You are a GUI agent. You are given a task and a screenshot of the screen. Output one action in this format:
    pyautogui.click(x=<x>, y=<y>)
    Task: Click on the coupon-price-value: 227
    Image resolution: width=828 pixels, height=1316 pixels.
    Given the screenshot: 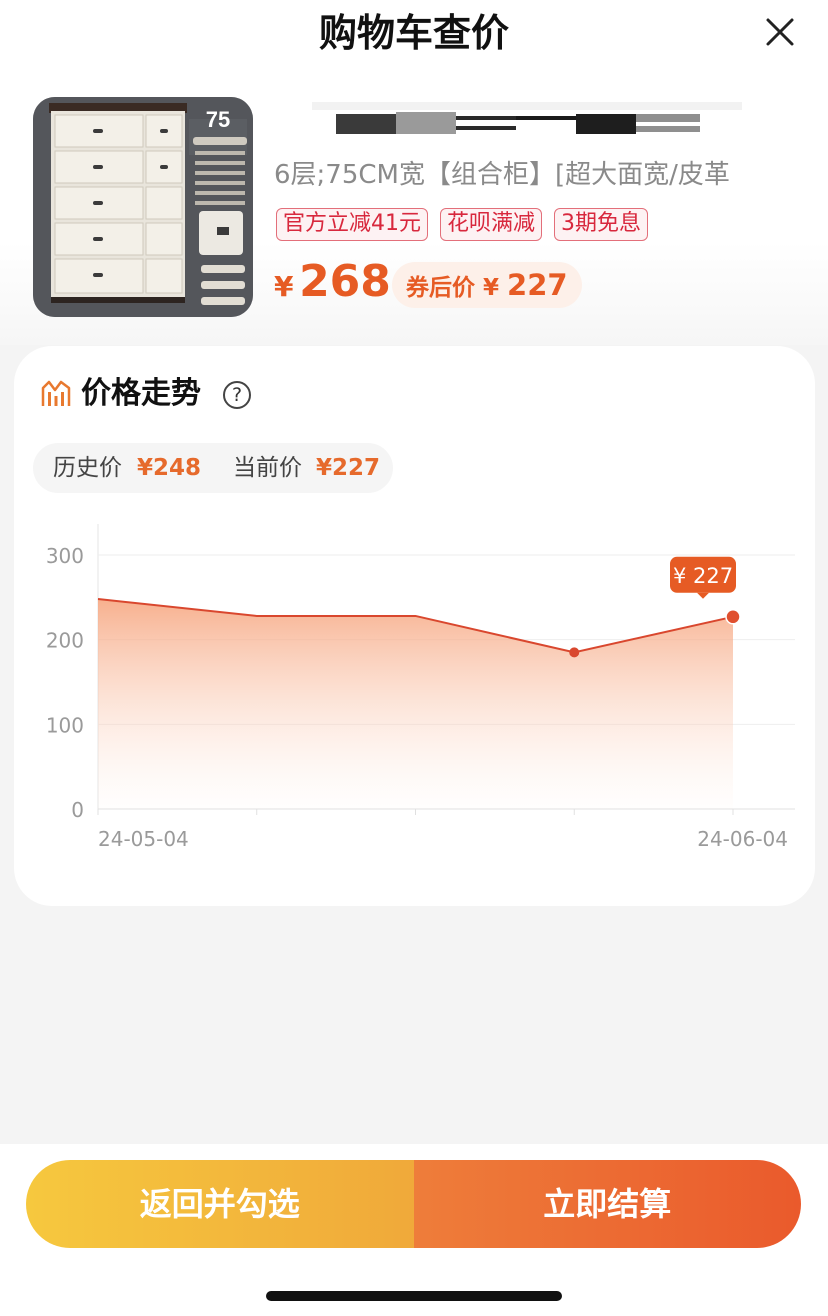 What is the action you would take?
    pyautogui.click(x=537, y=285)
    